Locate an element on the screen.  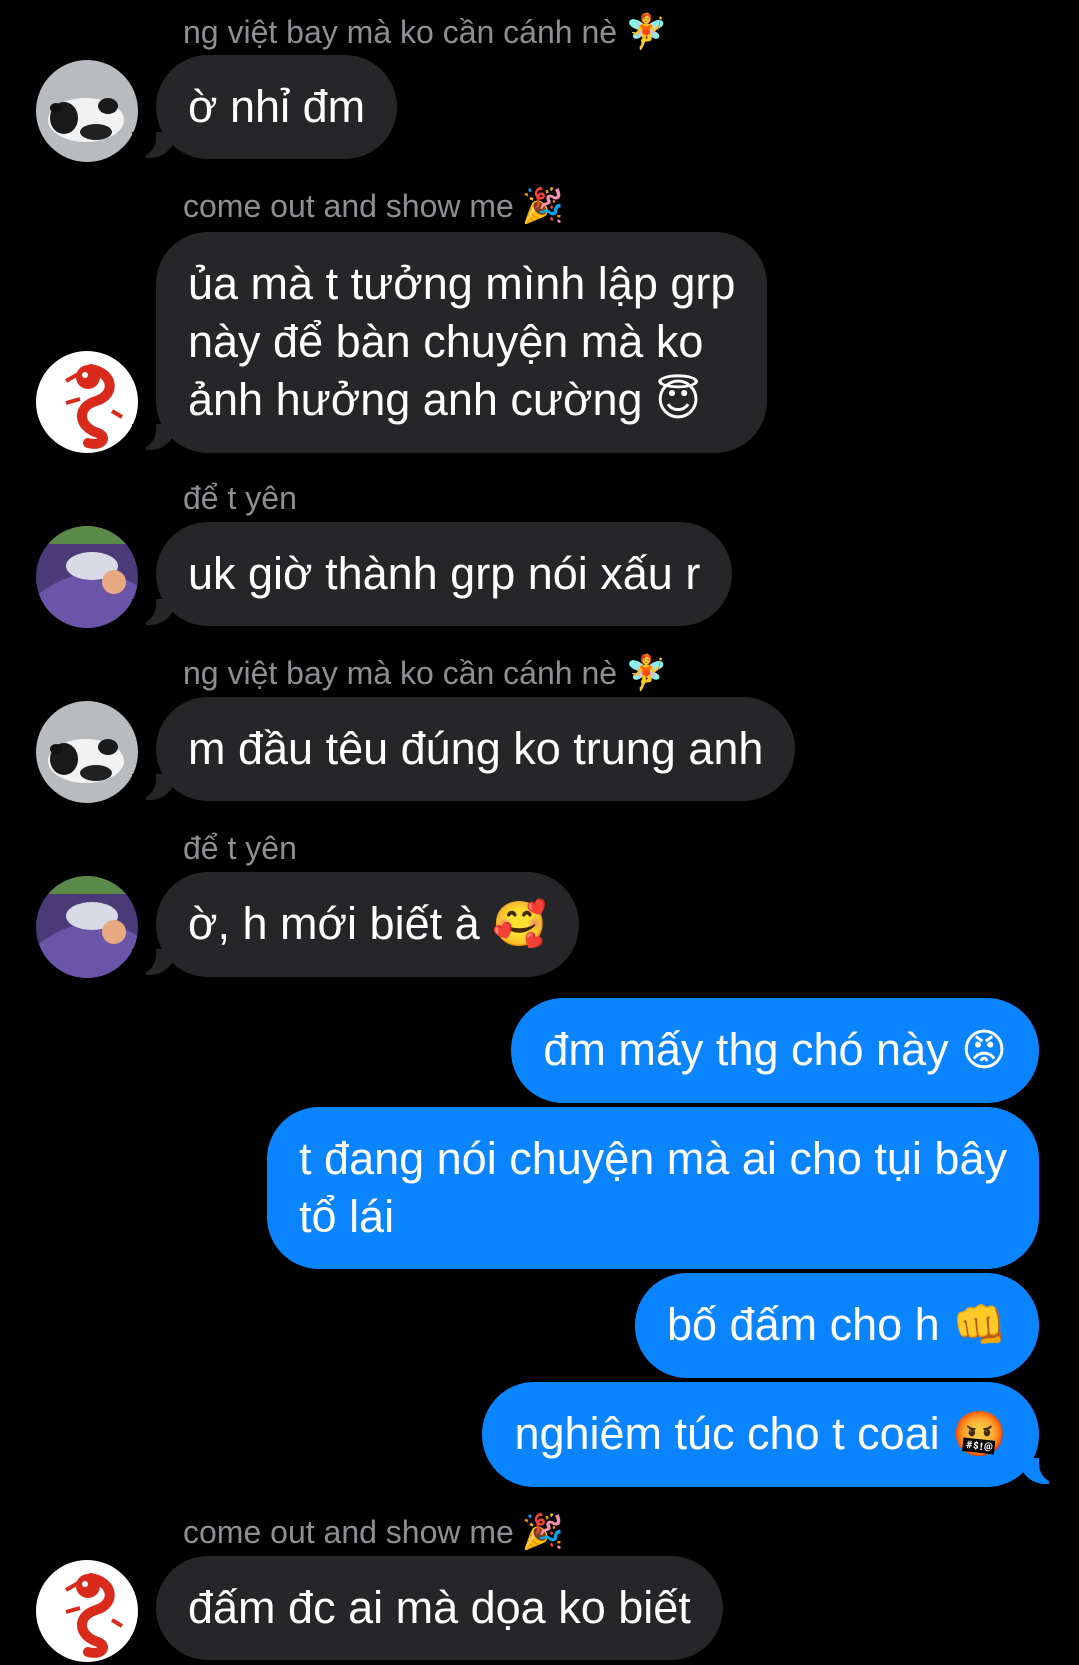
smiling-halo-icon: 😇 is located at coordinates (678, 400).